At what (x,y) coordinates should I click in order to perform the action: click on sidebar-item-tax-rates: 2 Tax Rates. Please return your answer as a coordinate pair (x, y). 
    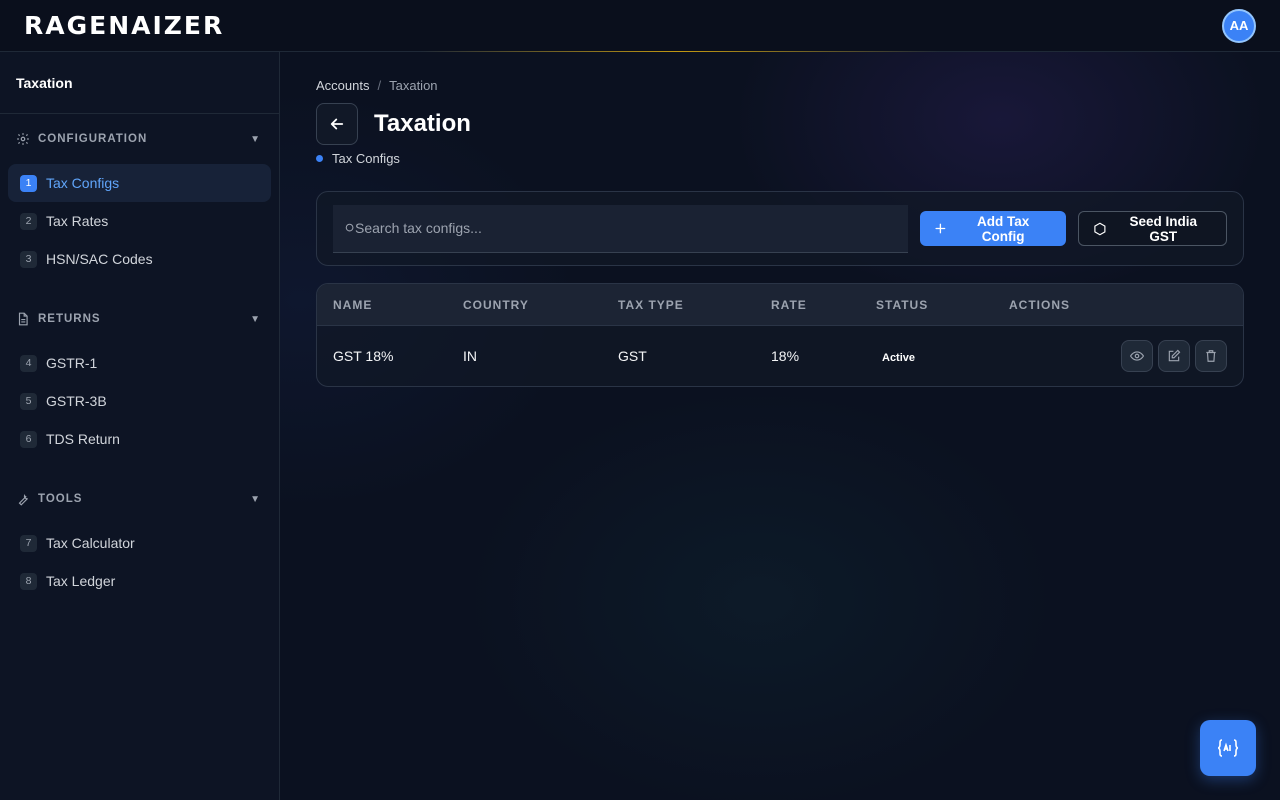
    Looking at the image, I should click on (139, 221).